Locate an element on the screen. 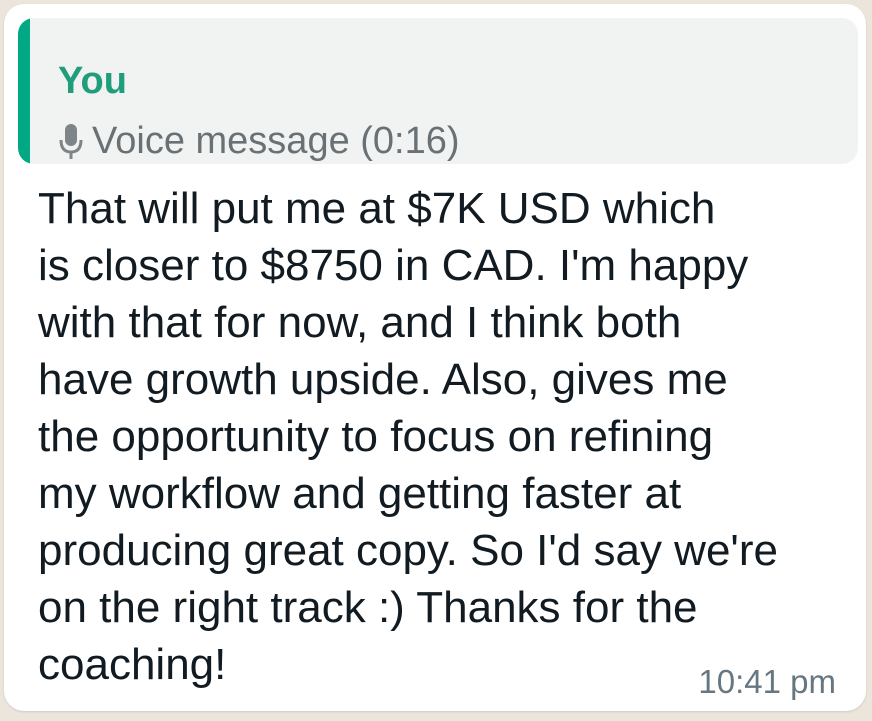 This screenshot has height=721, width=872. quoted-author: You is located at coordinates (92, 81).